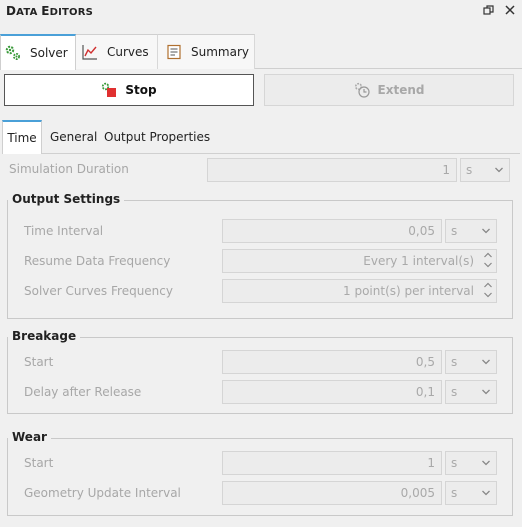  What do you see at coordinates (425, 392) in the screenshot?
I see `field-value: 0,1` at bounding box center [425, 392].